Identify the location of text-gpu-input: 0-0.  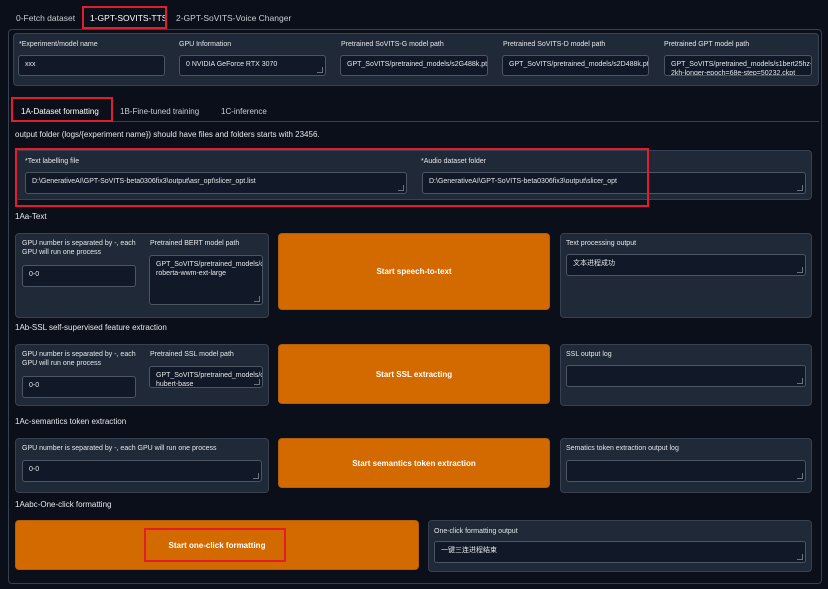
(79, 276).